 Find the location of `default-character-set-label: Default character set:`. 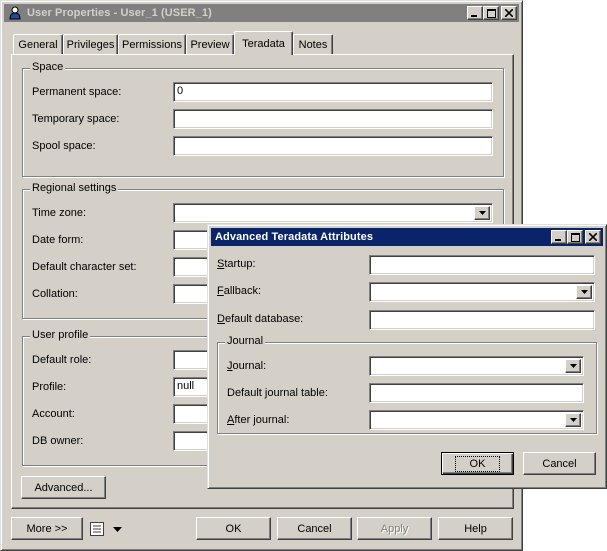

default-character-set-label: Default character set: is located at coordinates (84, 267).